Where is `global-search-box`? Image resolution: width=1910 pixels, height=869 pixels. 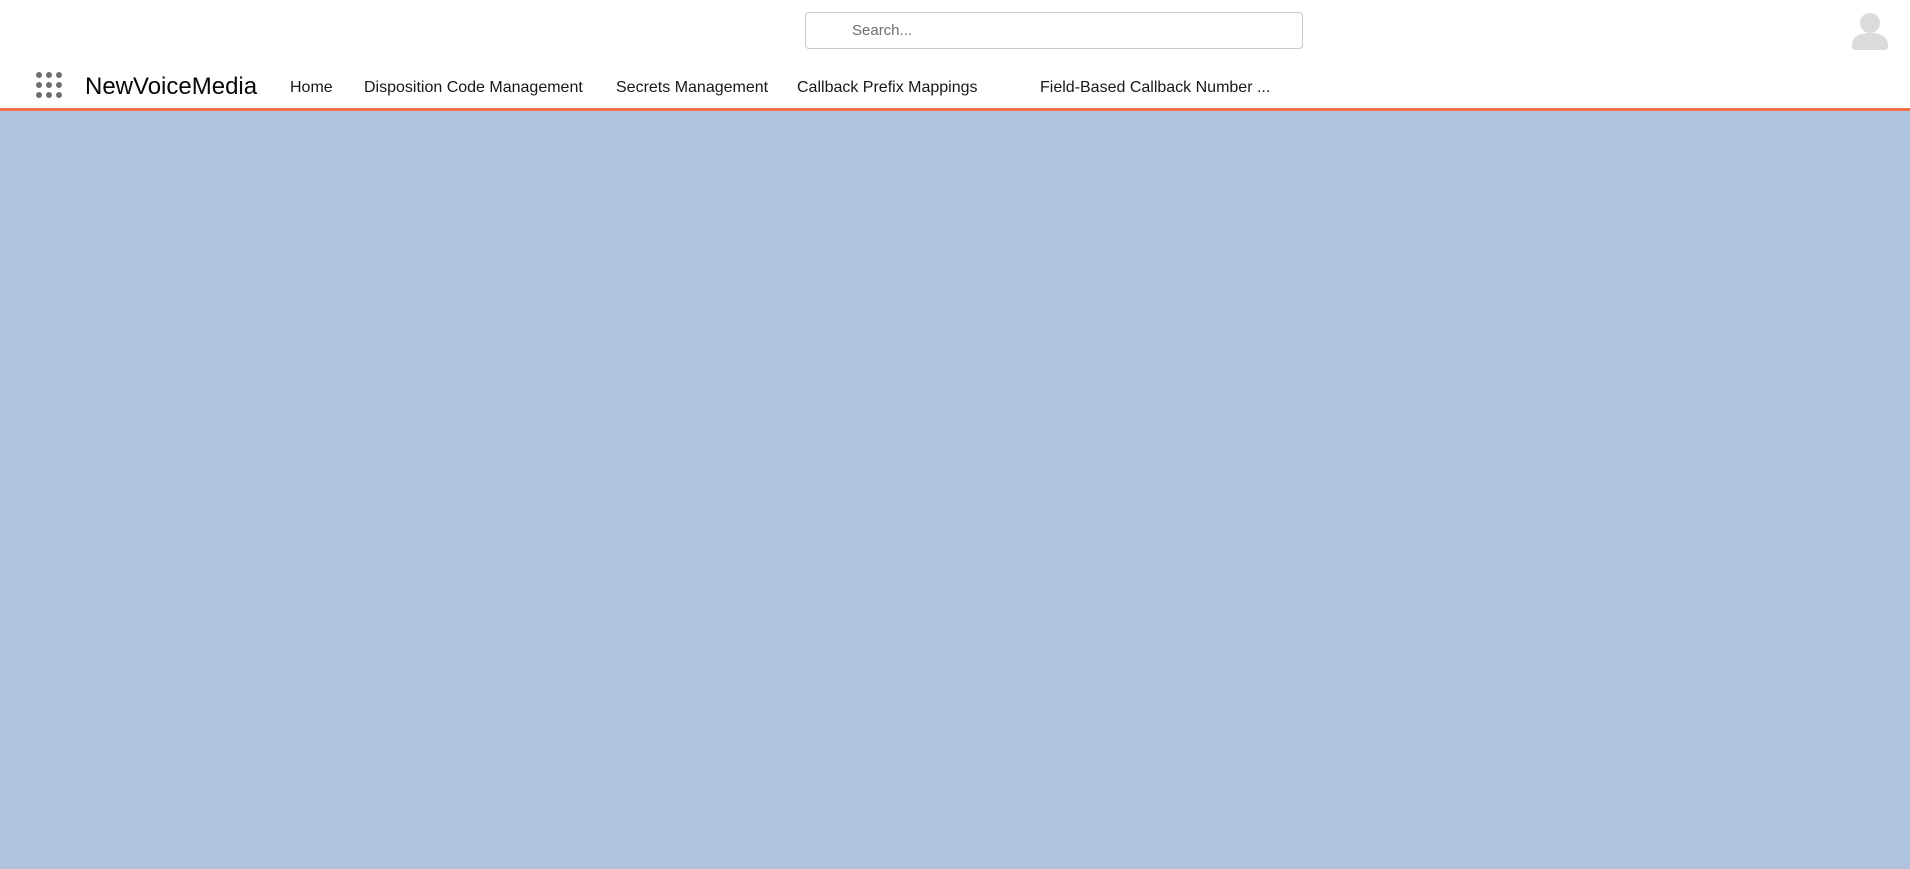 global-search-box is located at coordinates (1054, 30).